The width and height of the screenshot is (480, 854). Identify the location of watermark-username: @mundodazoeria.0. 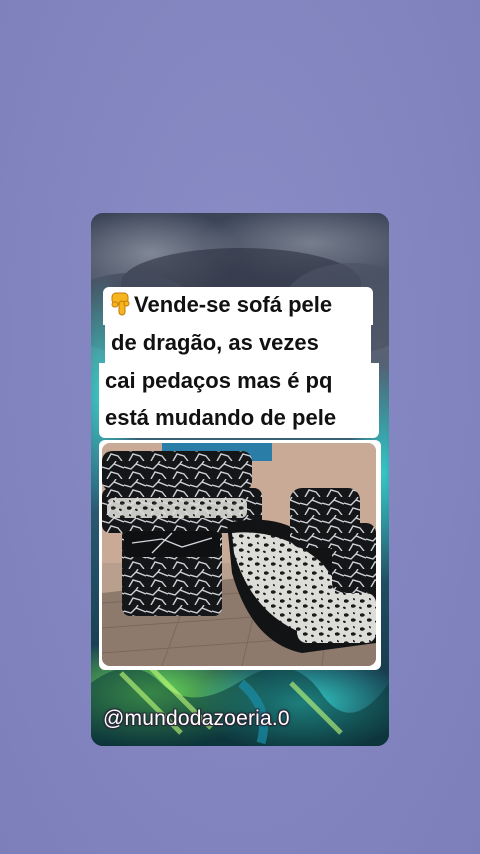
(196, 718).